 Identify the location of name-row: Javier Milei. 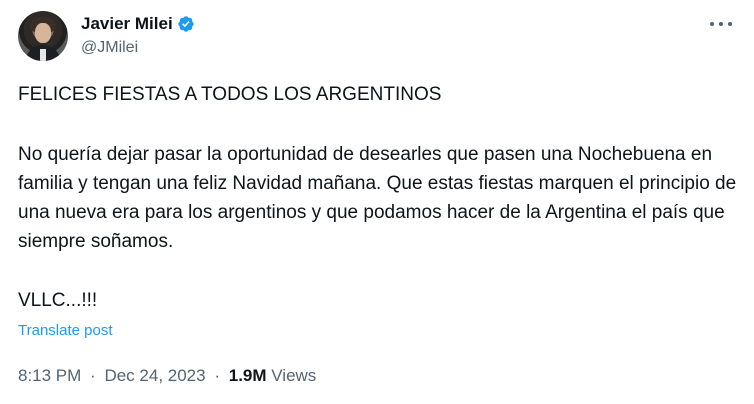
(138, 24).